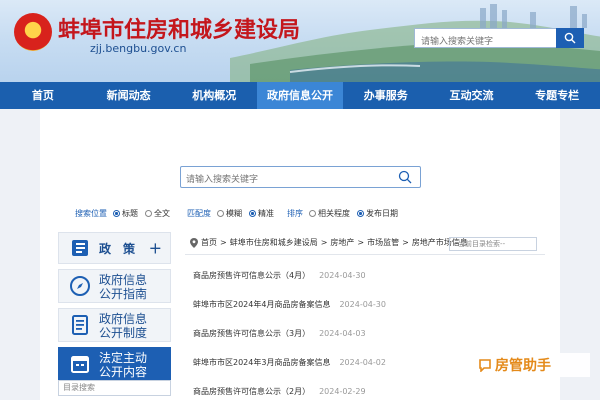 This screenshot has height=400, width=600. Describe the element at coordinates (261, 304) in the screenshot. I see `list-item-title: 蚌埠市市区2024年4月商品房备案信息` at that location.